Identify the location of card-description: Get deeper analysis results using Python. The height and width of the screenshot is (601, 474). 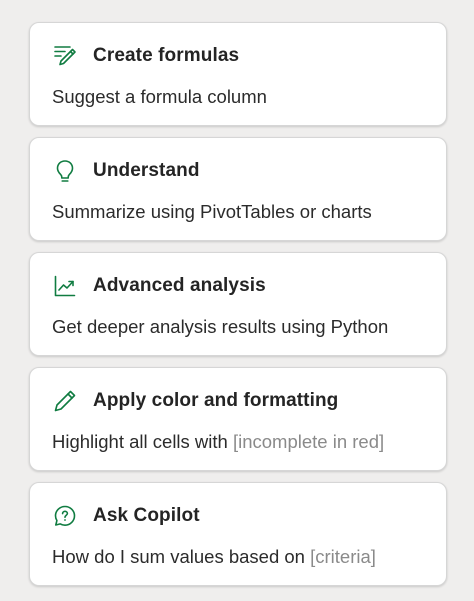
(220, 326).